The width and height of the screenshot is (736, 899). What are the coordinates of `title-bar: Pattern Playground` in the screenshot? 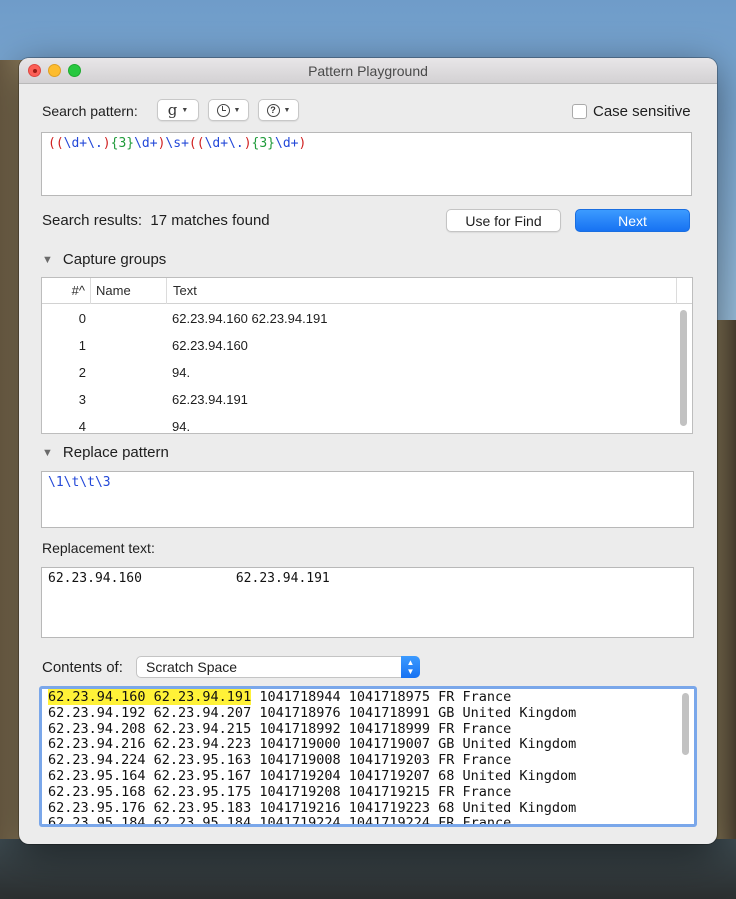 It's located at (368, 71).